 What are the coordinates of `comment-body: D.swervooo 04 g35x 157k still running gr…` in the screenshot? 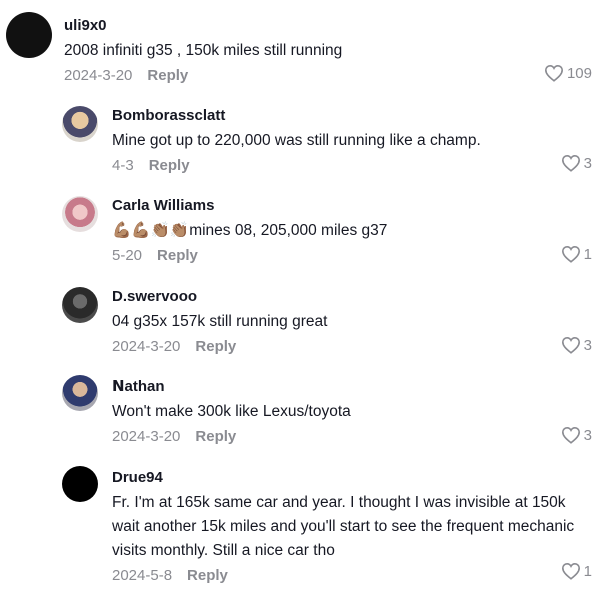 It's located at (352, 322).